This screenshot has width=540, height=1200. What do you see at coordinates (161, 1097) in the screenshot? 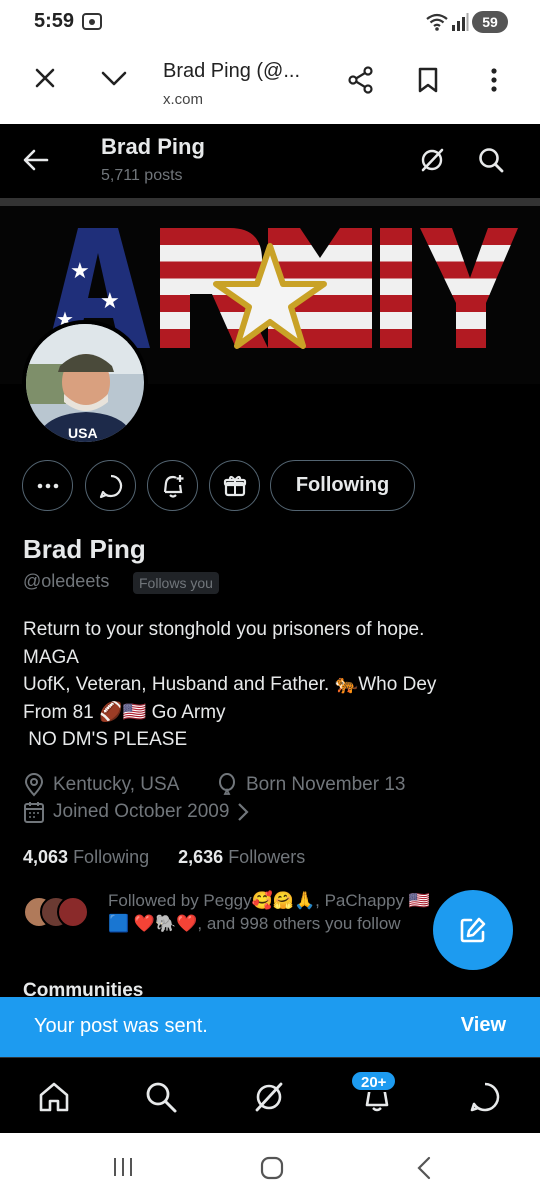
I see `explore-search-icon` at bounding box center [161, 1097].